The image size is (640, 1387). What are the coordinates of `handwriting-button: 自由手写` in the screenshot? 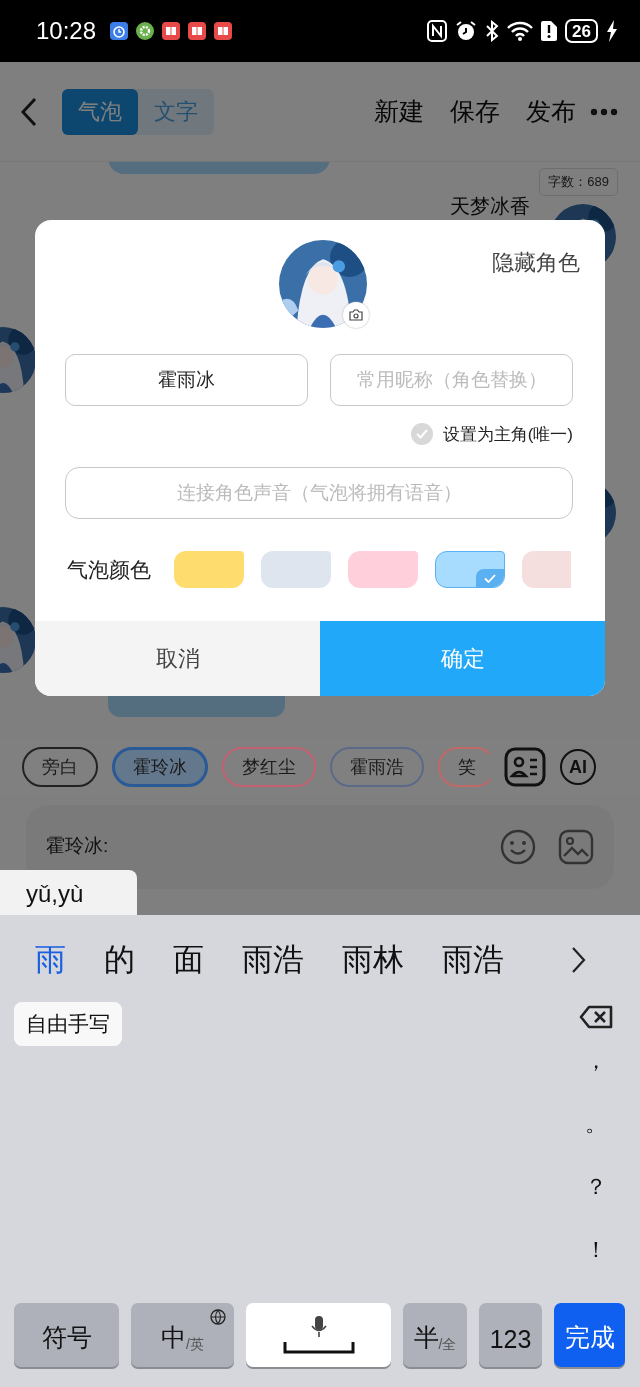 It's located at (68, 1024).